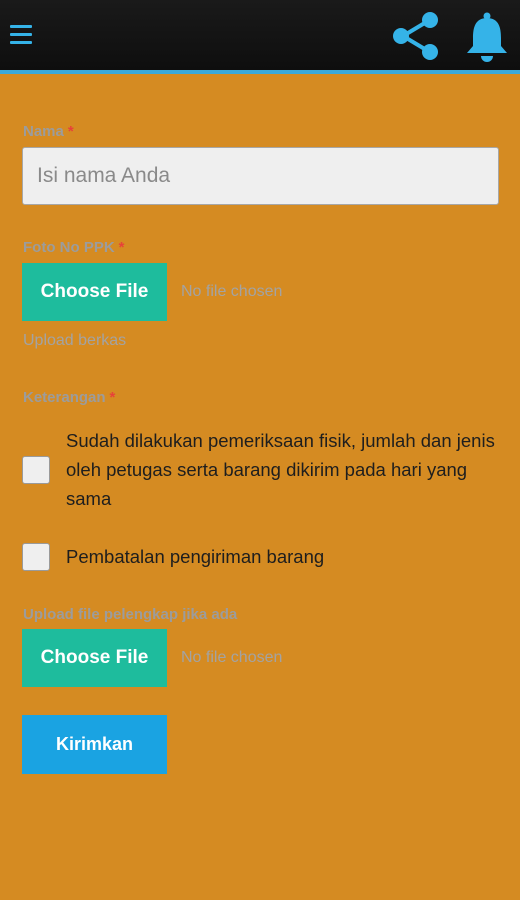 This screenshot has width=520, height=900. I want to click on top-app-bar, so click(260, 37).